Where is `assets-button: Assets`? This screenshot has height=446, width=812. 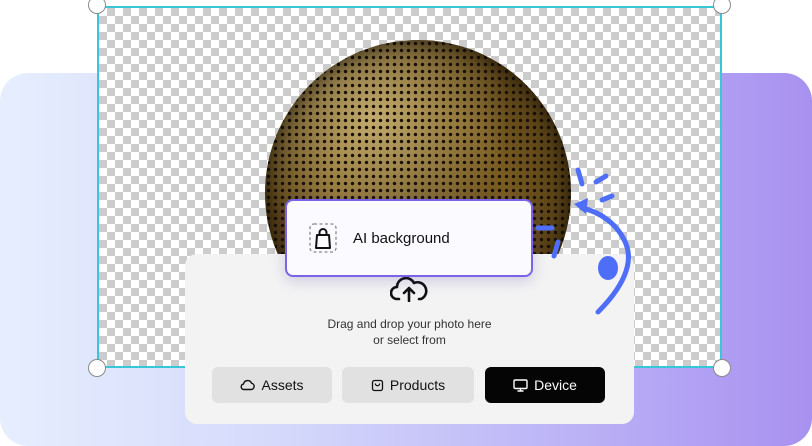
assets-button: Assets is located at coordinates (272, 385).